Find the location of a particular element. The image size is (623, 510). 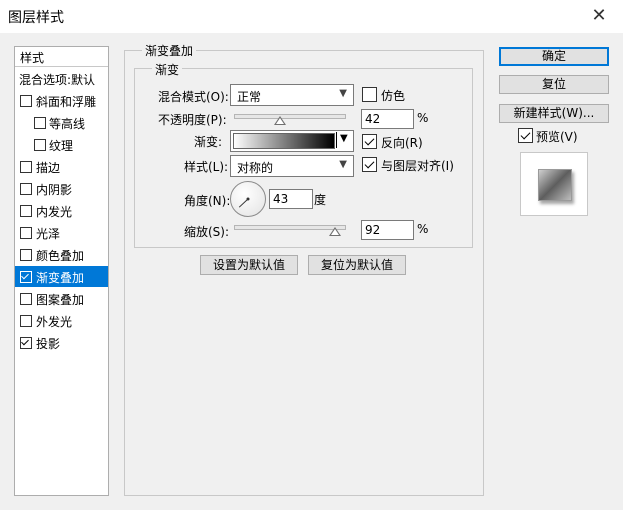

gradient-dropdown-button: ▼ is located at coordinates (344, 140).